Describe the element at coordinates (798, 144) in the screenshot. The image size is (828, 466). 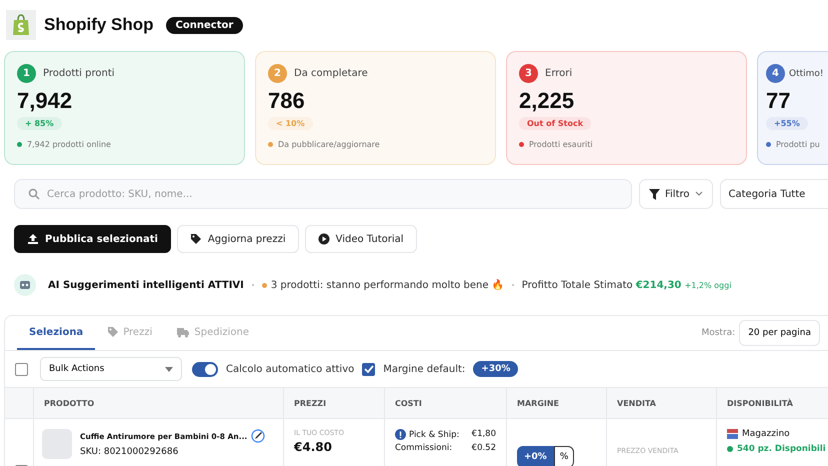
I see `card-note: Prodotti pu` at that location.